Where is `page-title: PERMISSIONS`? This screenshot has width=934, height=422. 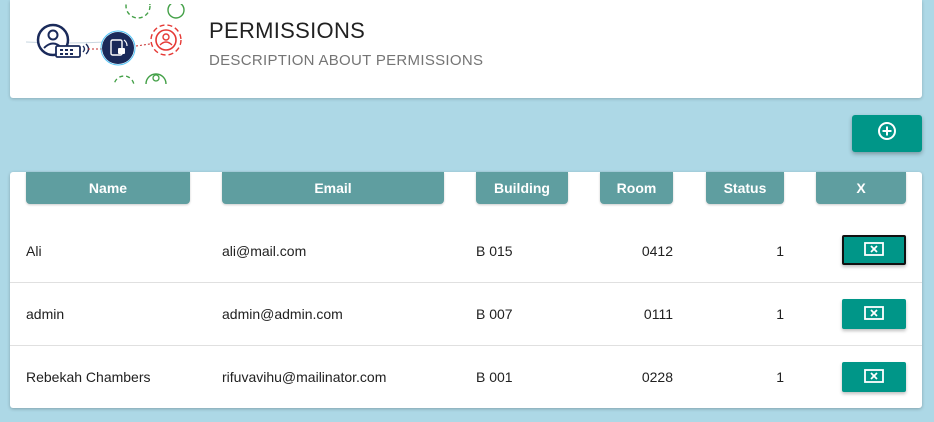
page-title: PERMISSIONS is located at coordinates (287, 30).